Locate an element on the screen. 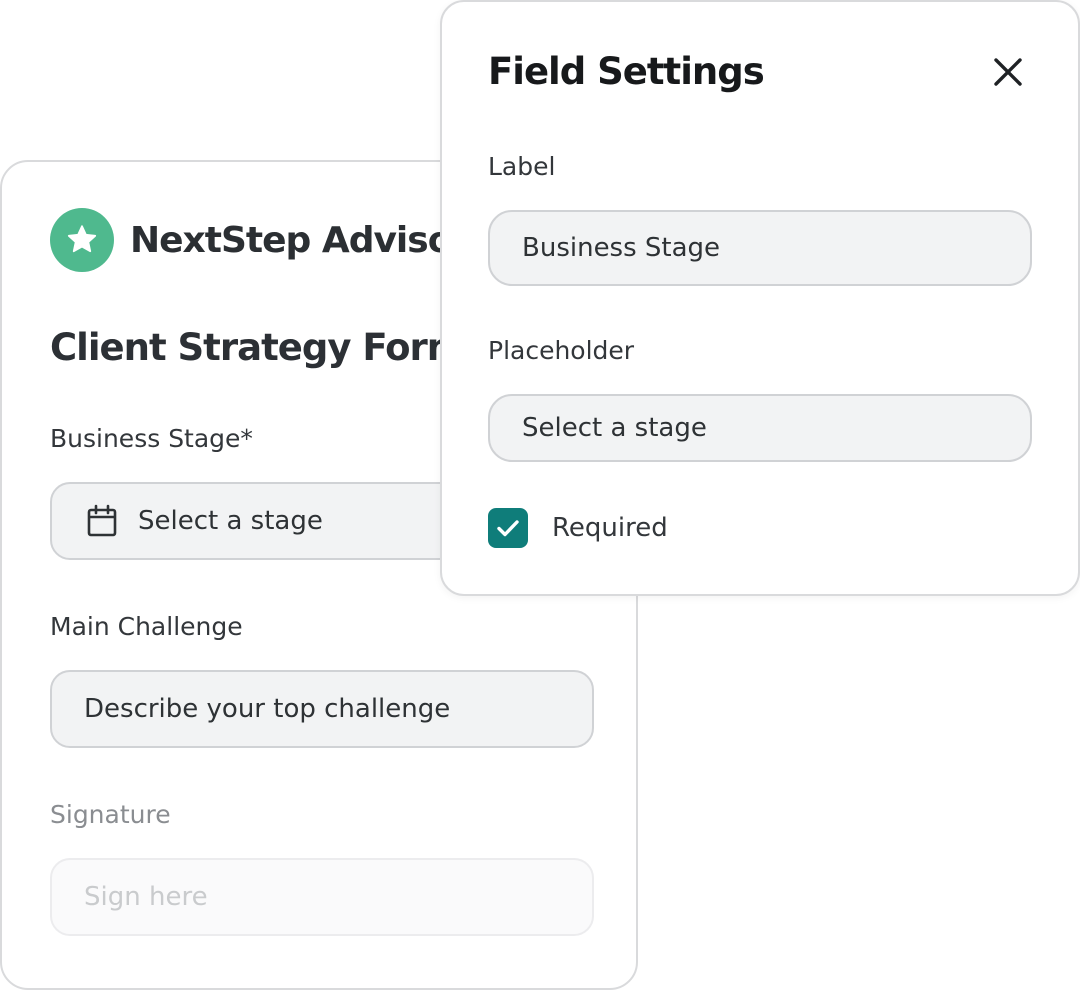 The height and width of the screenshot is (990, 1080). calendar-icon is located at coordinates (102, 521).